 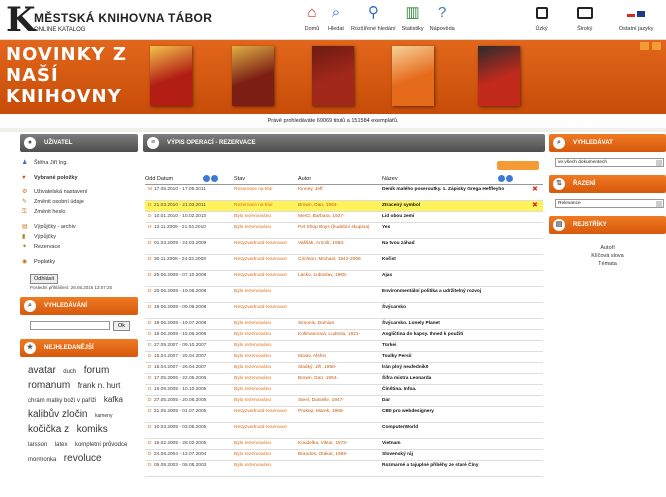 I want to click on tag-link: frank n. hurt, so click(x=99, y=385).